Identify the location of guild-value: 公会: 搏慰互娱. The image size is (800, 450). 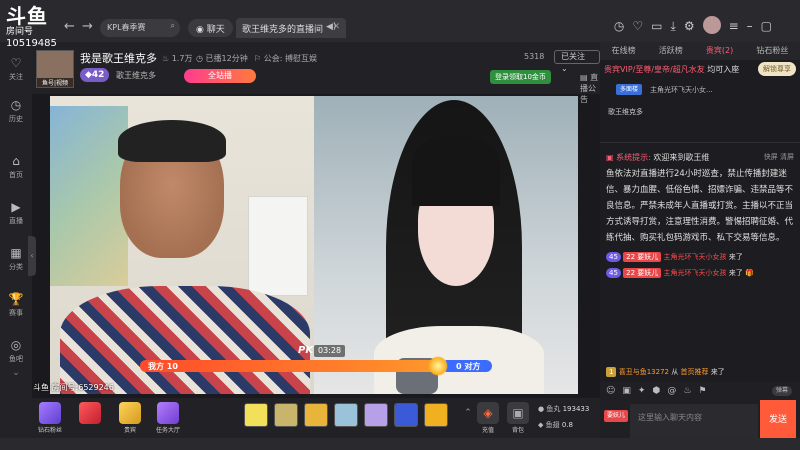
(290, 58).